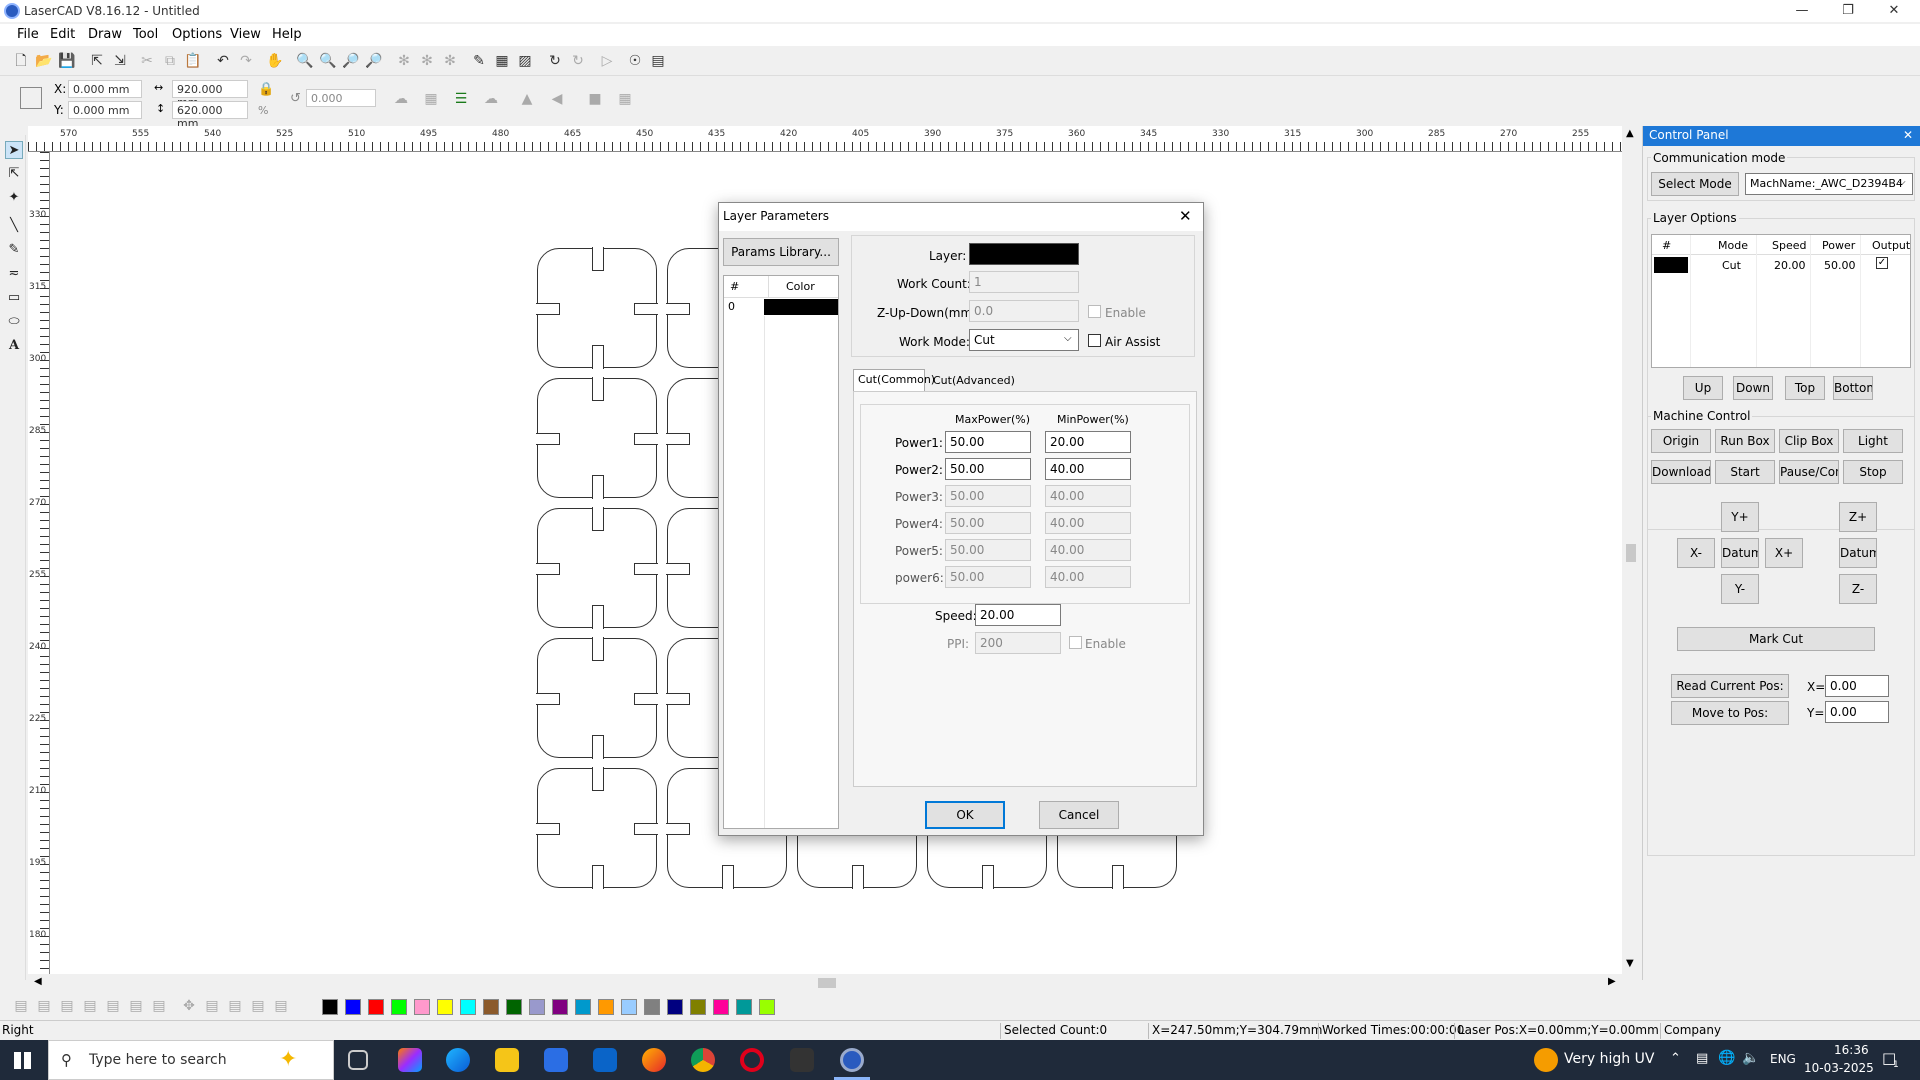 The width and height of the screenshot is (1920, 1080). I want to click on select-mode-button: Select Mode, so click(1695, 184).